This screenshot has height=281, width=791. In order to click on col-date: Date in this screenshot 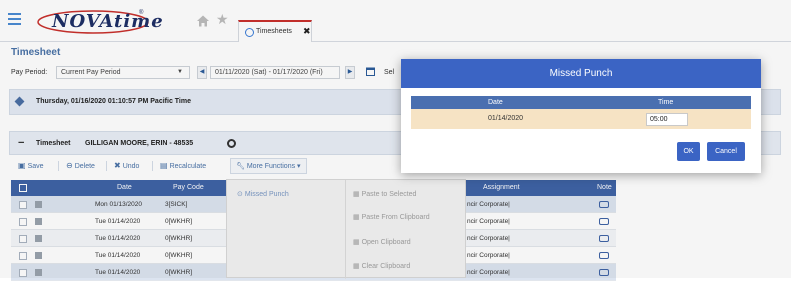, I will do `click(495, 102)`.